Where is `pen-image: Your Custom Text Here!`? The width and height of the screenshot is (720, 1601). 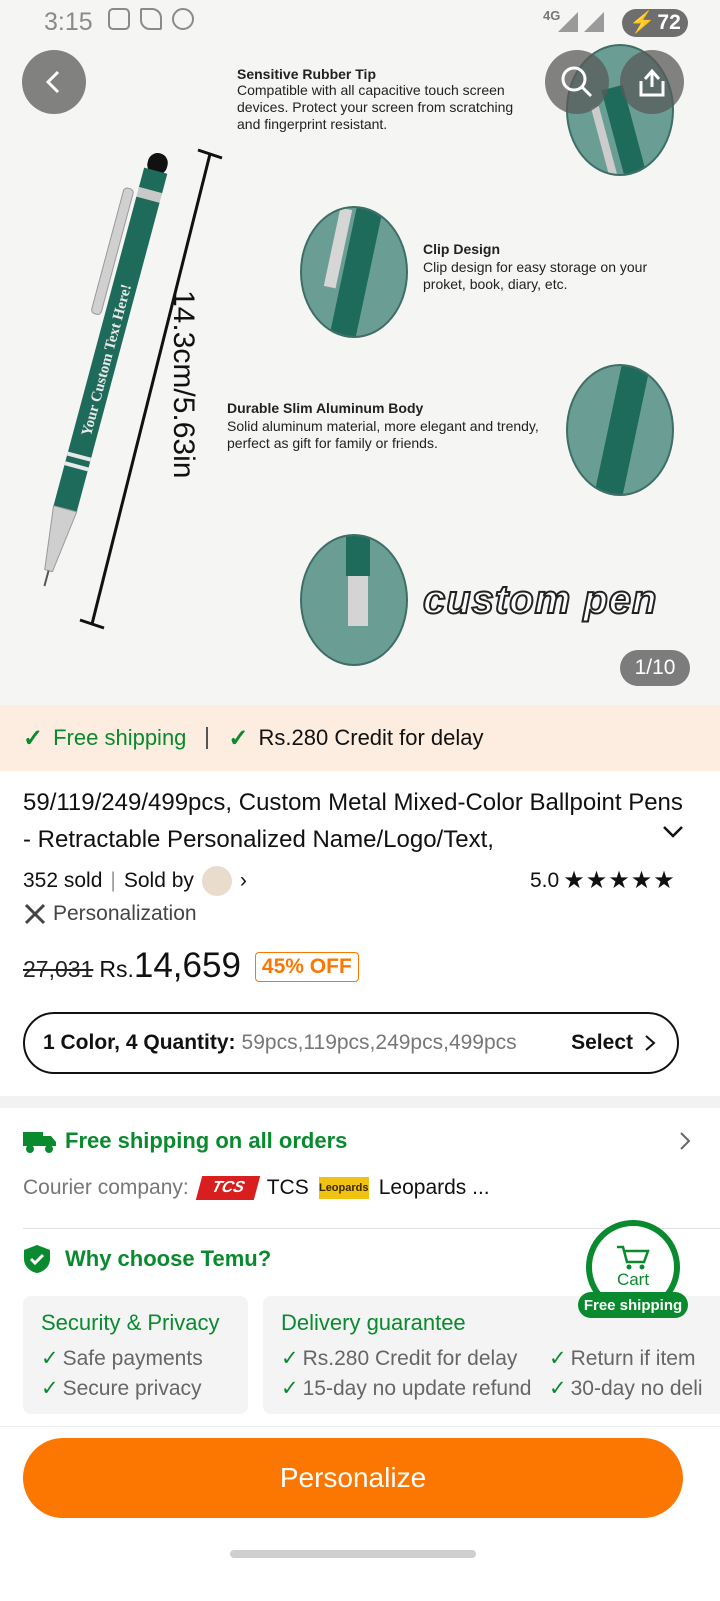 pen-image: Your Custom Text Here! is located at coordinates (105, 369).